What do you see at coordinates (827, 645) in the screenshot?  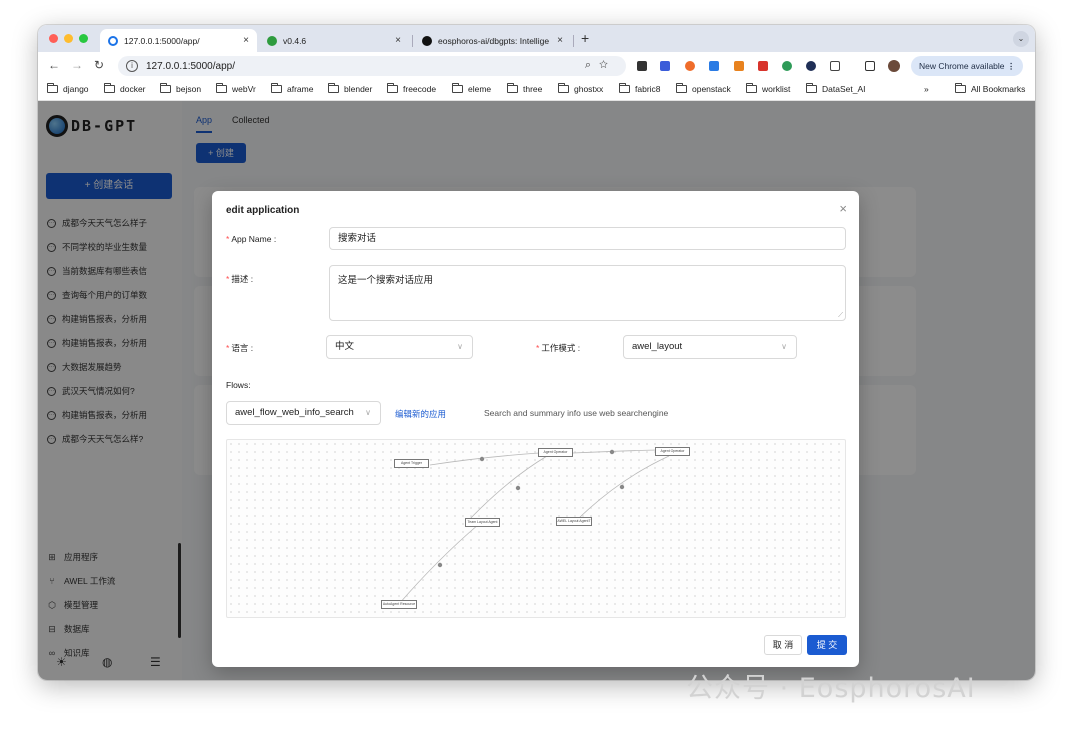 I see `submit-button: 提 交` at bounding box center [827, 645].